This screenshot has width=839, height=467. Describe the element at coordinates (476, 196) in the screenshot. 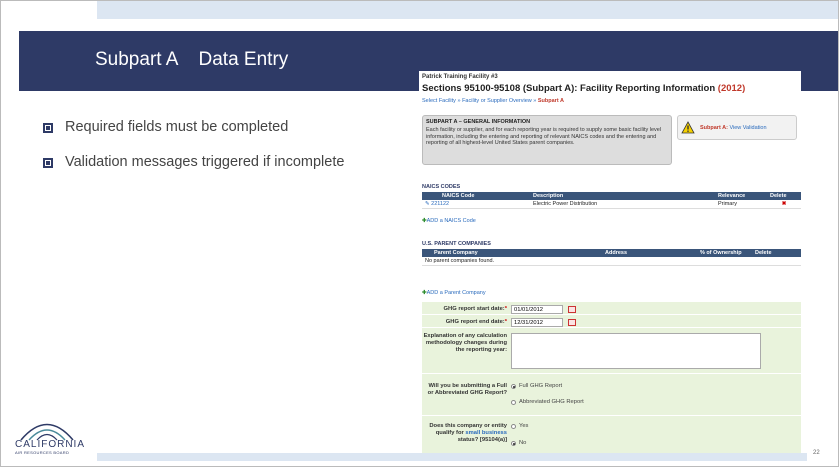

I see `column-header: NAICS Code` at that location.